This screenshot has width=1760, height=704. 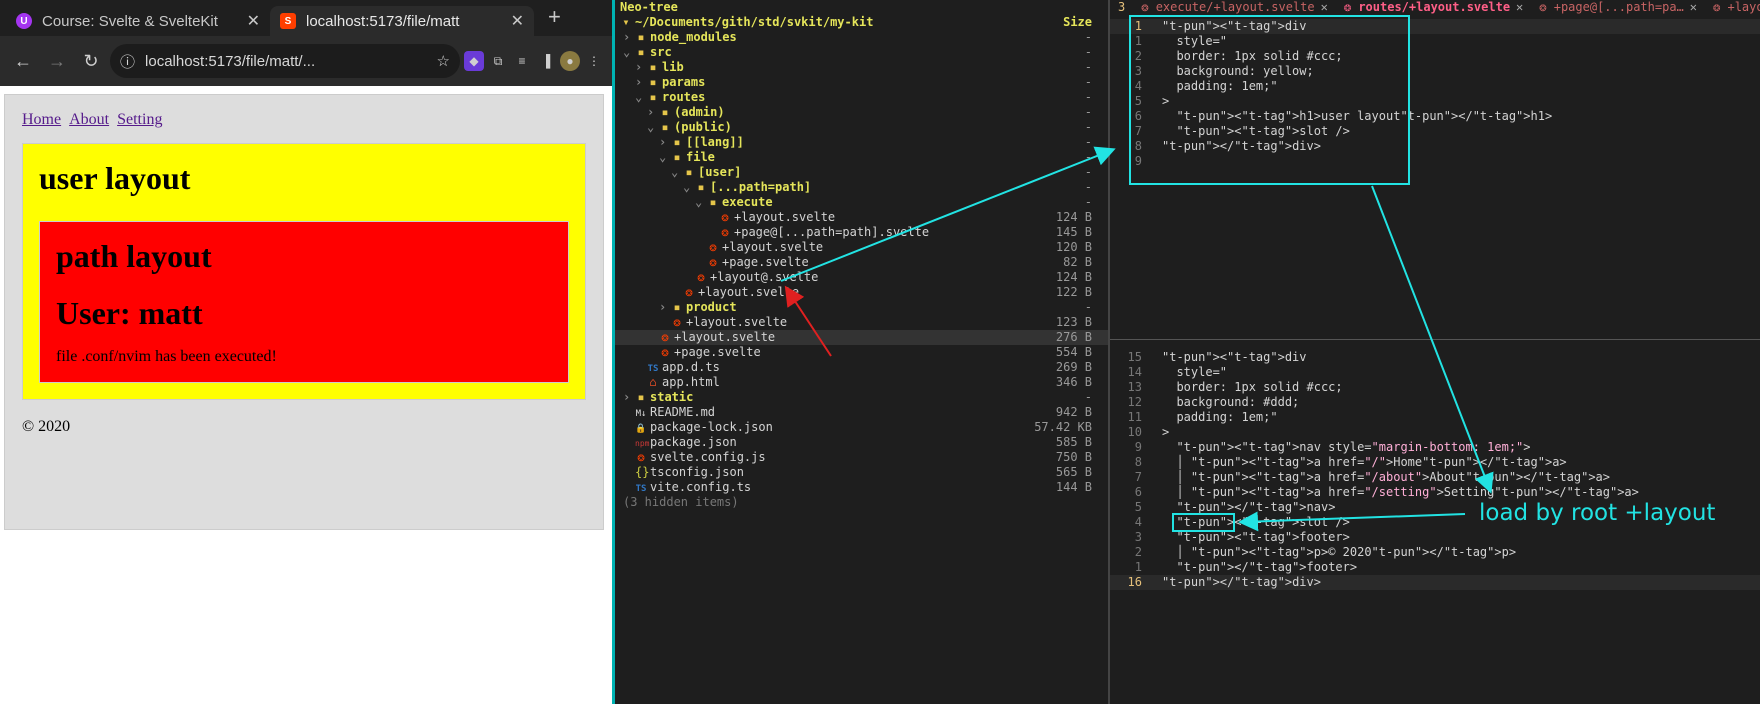 What do you see at coordinates (1433, 7) in the screenshot?
I see `editor-tab-active: ❂ routes/+layout.svelte ✕` at bounding box center [1433, 7].